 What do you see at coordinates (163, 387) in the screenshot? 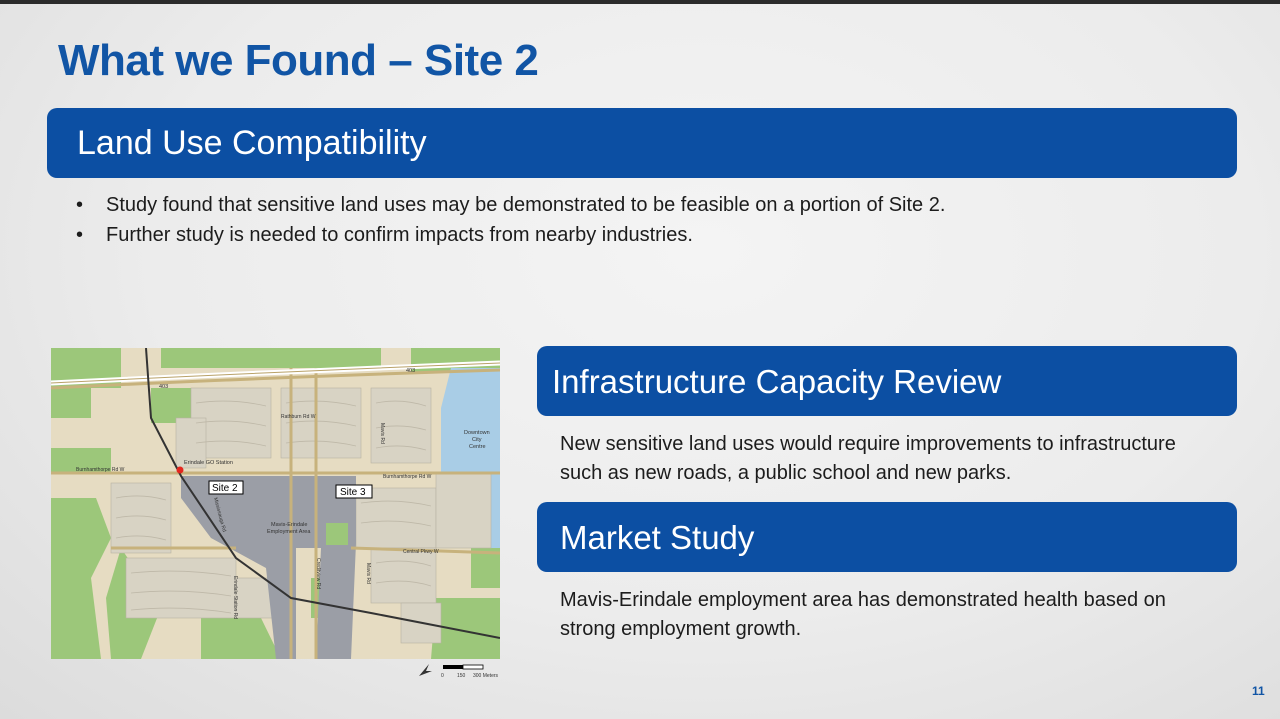
I see `hwy-label: 403` at bounding box center [163, 387].